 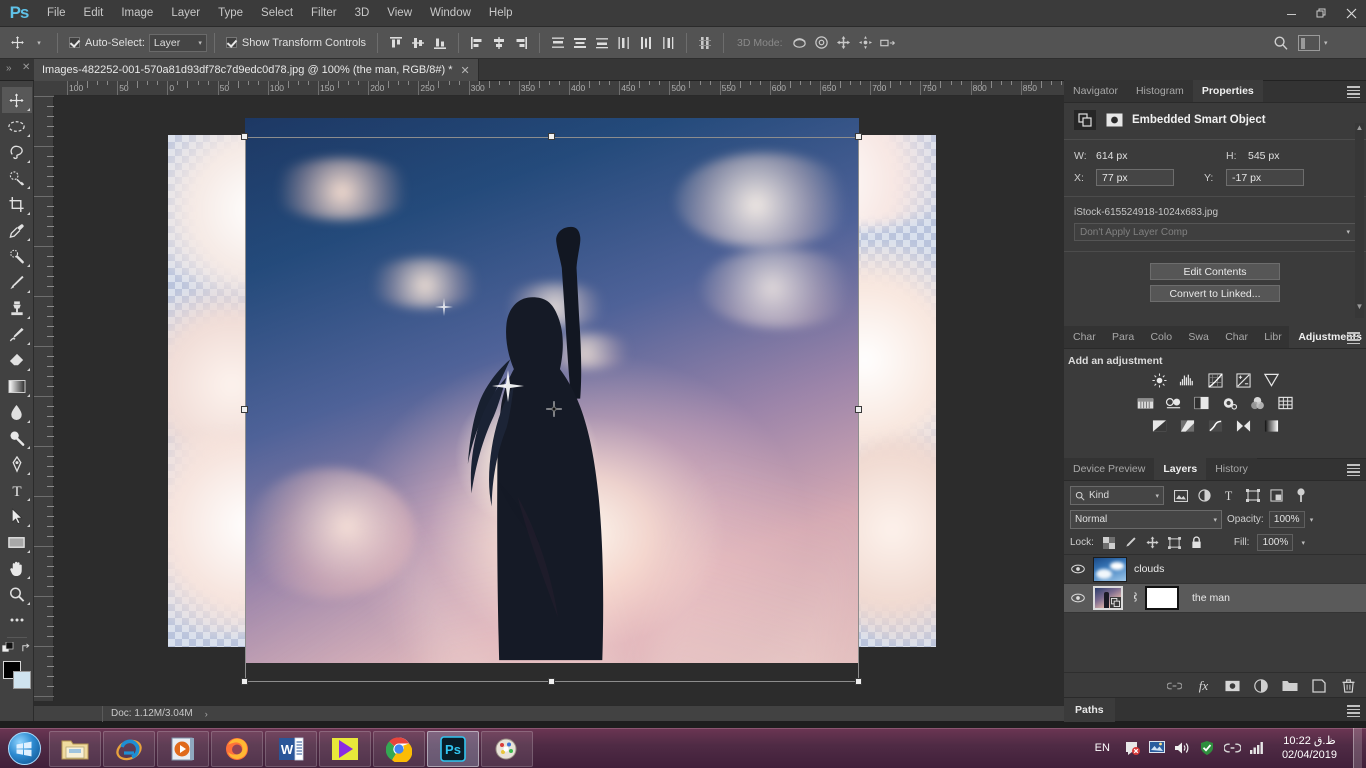 What do you see at coordinates (16, 100) in the screenshot?
I see `move-tool` at bounding box center [16, 100].